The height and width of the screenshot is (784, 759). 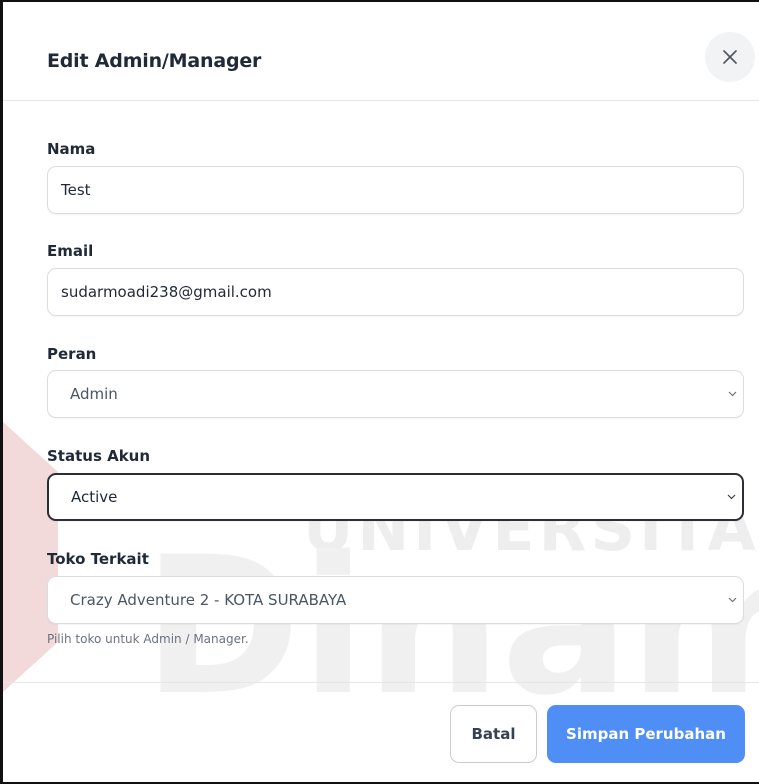 I want to click on close-icon, so click(x=730, y=57).